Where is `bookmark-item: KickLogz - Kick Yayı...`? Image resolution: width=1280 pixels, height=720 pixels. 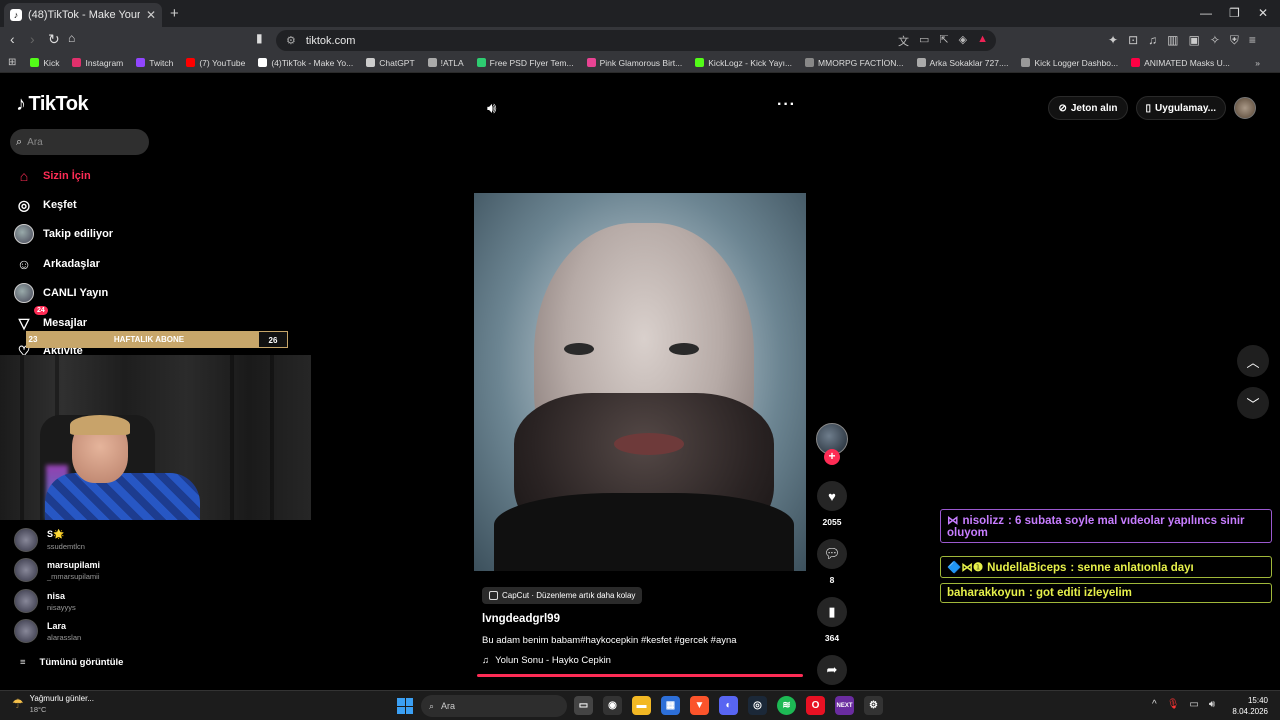
bookmark-item: KickLogz - Kick Yayı... is located at coordinates (743, 63).